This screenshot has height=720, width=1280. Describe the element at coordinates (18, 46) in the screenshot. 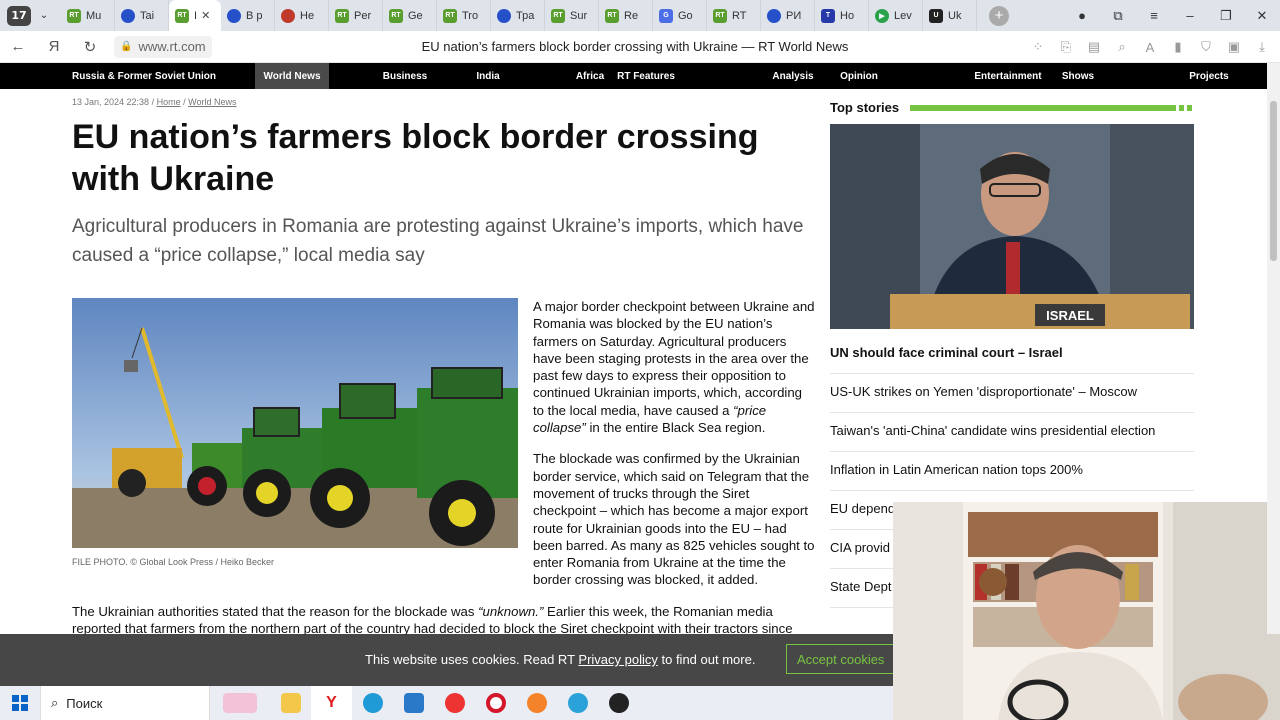

I see `back-icon: ←` at that location.